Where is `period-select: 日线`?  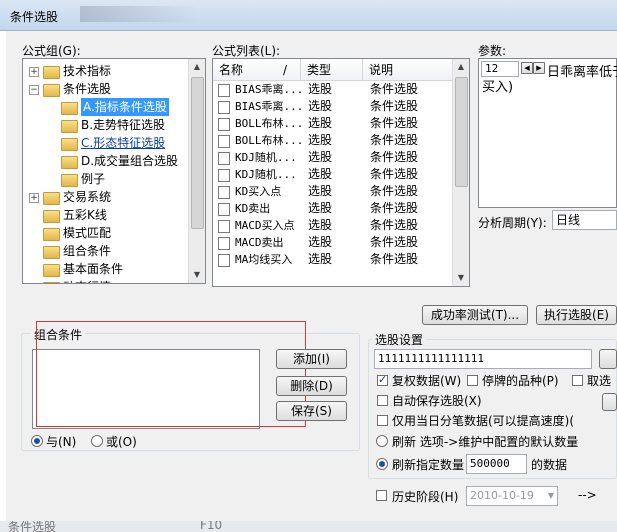
period-select: 日线 is located at coordinates (584, 220).